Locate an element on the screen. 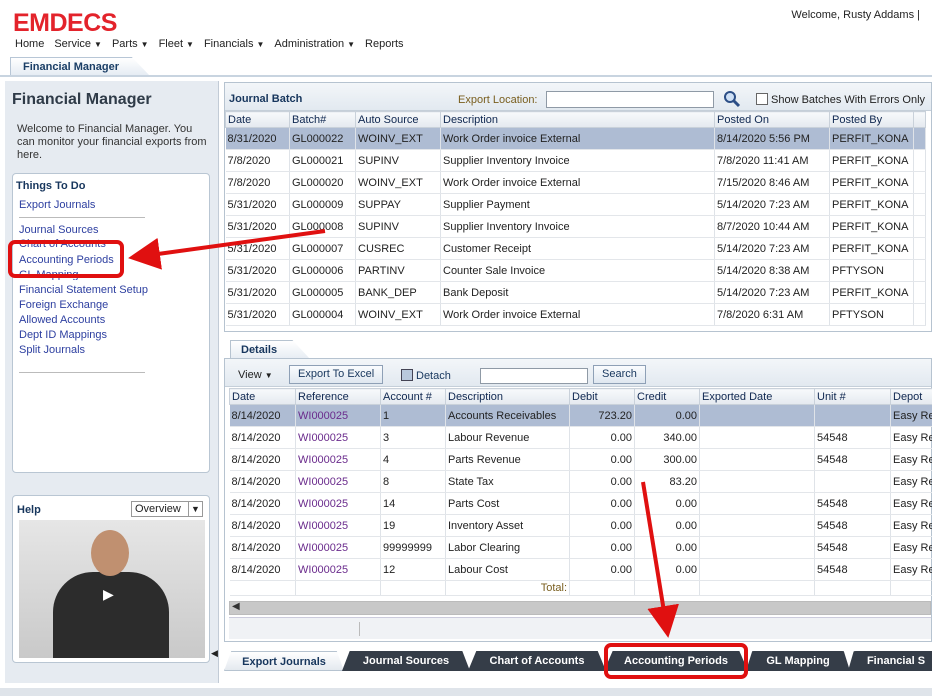 This screenshot has height=696, width=932. help-video: ▶ is located at coordinates (112, 589).